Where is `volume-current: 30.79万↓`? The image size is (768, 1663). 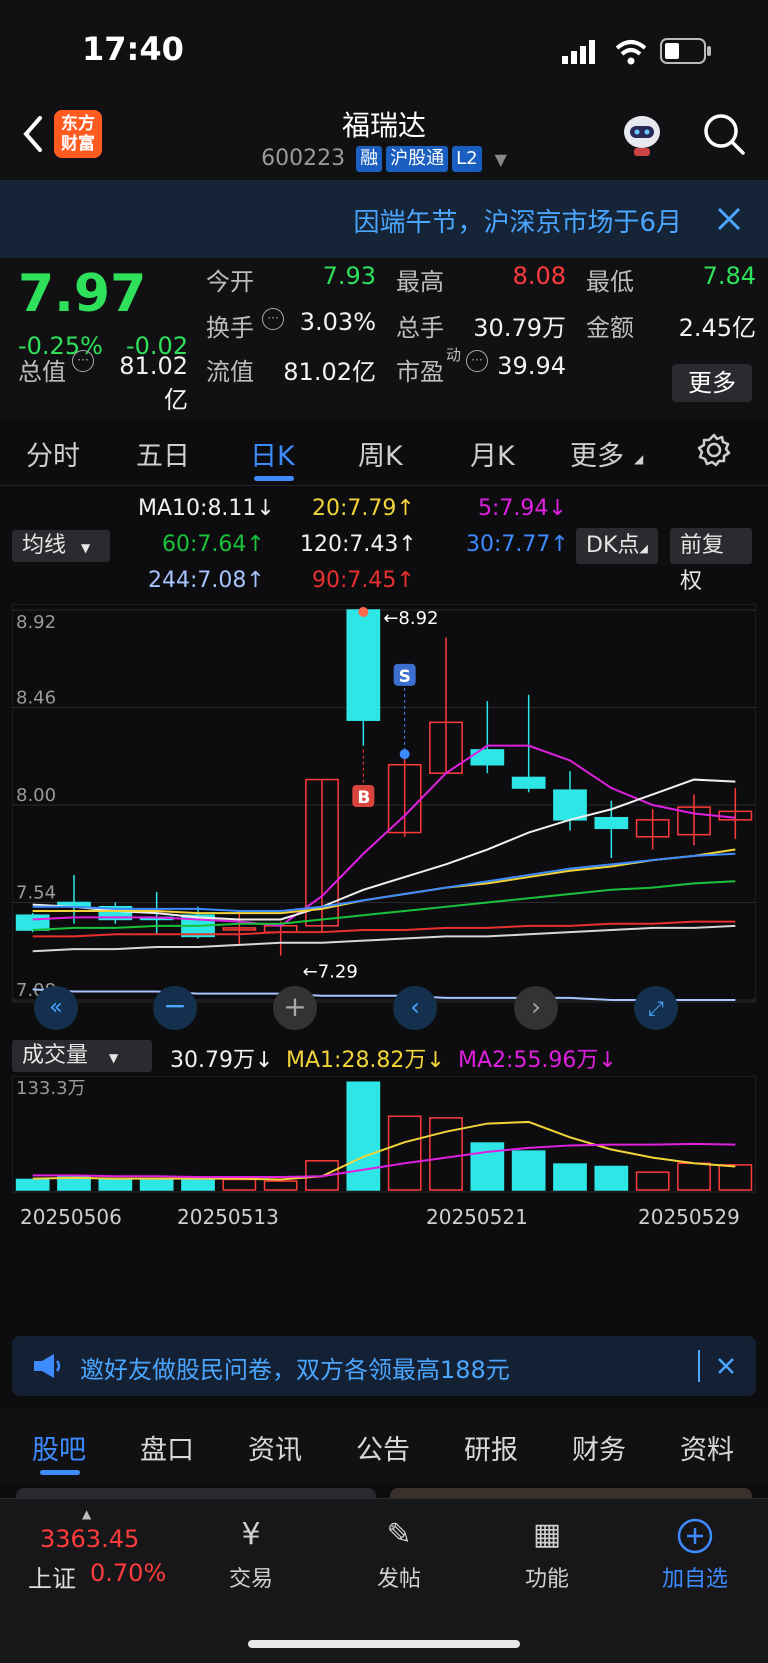 volume-current: 30.79万↓ is located at coordinates (222, 1060).